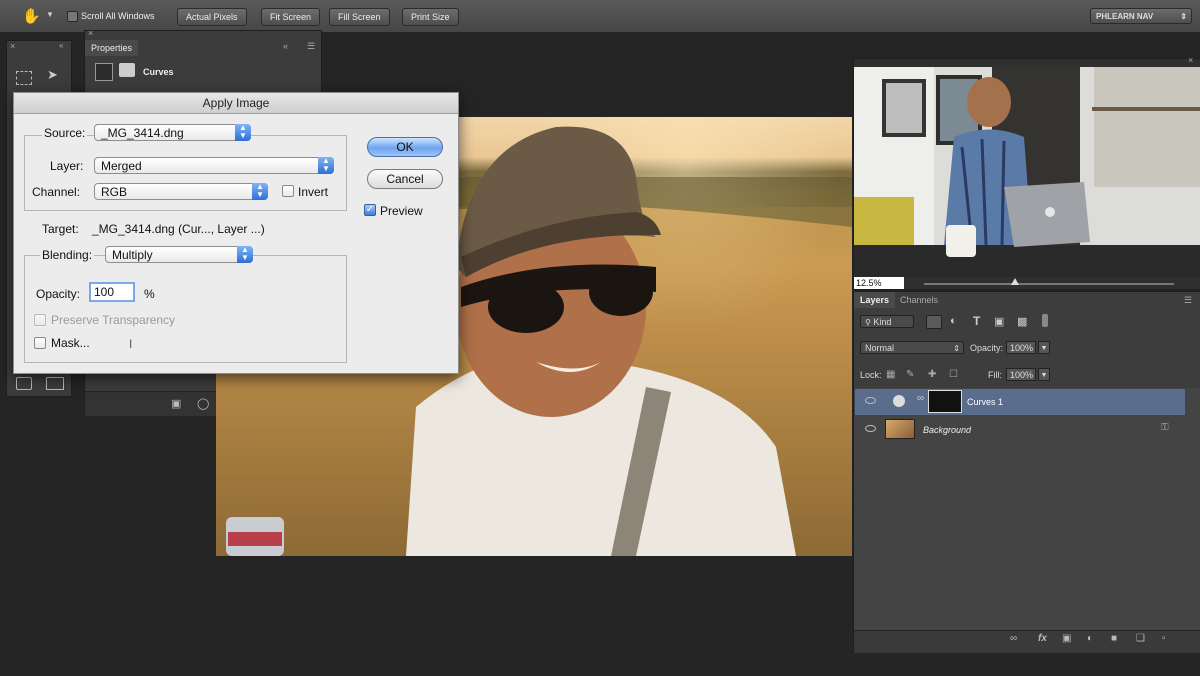 Image resolution: width=1200 pixels, height=676 pixels. What do you see at coordinates (359, 17) in the screenshot?
I see `fill-screen-button: Fill Screen` at bounding box center [359, 17].